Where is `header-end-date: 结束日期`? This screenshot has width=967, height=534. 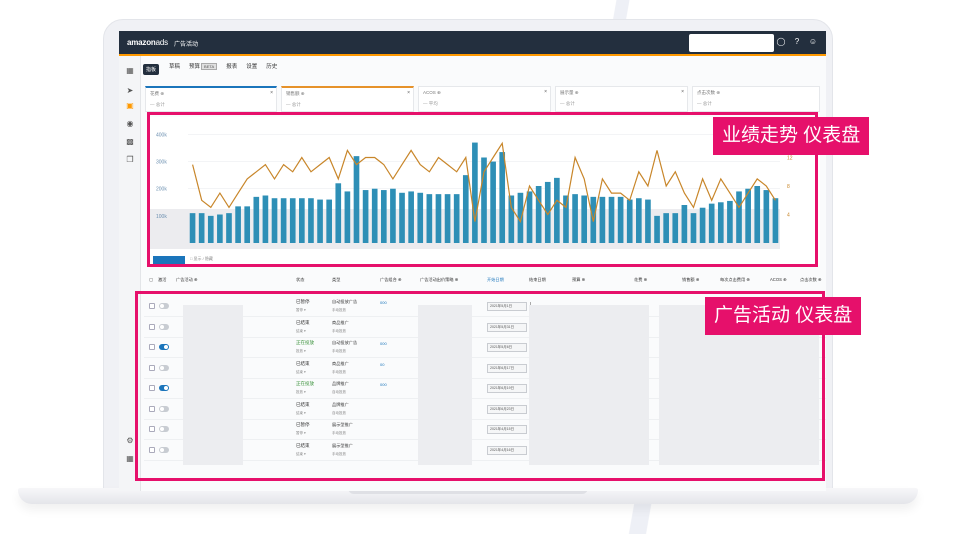 header-end-date: 结束日期 is located at coordinates (537, 280).